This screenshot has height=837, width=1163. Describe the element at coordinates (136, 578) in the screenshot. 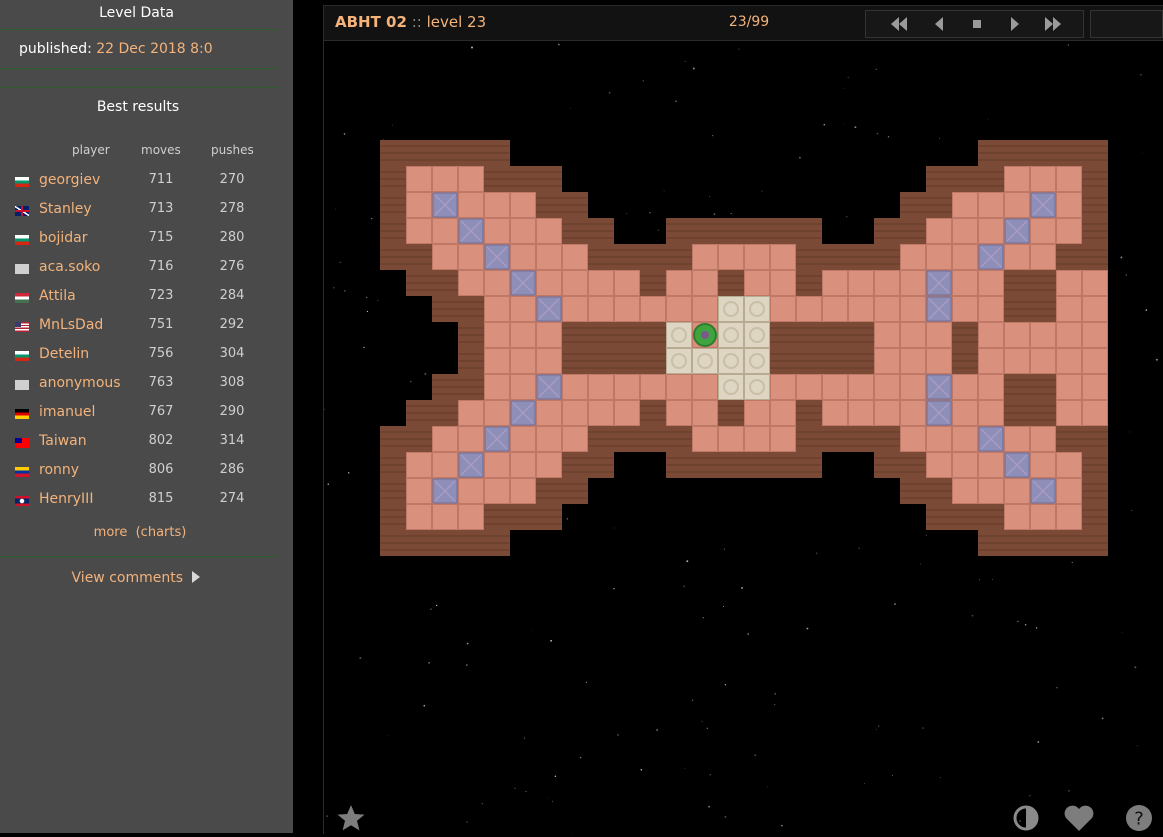

I see `view-comments-link: View comments` at that location.